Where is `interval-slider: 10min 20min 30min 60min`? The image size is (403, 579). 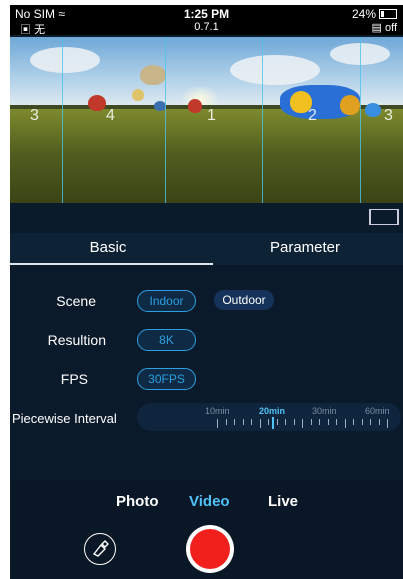
interval-slider: 10min 20min 30min 60min is located at coordinates (269, 417).